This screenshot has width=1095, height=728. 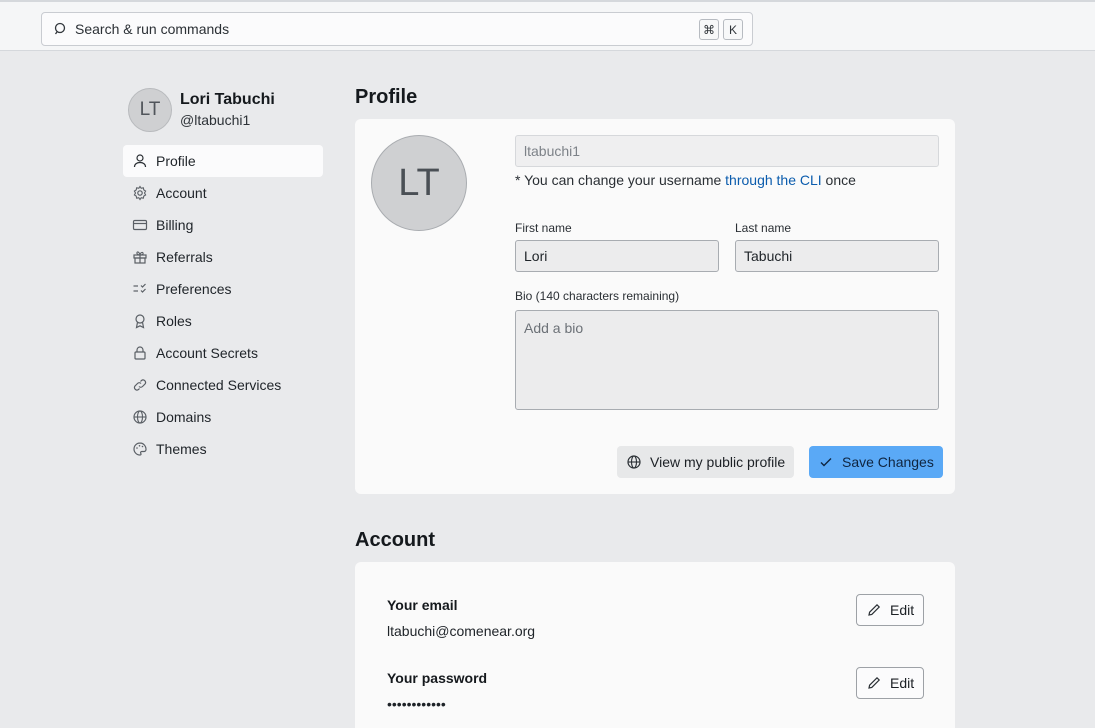 I want to click on view-public-profile-label: View my public profile, so click(x=718, y=462).